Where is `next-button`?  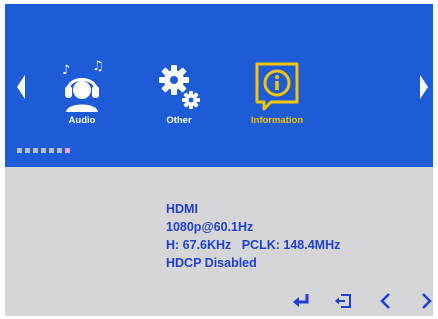
next-button is located at coordinates (424, 301).